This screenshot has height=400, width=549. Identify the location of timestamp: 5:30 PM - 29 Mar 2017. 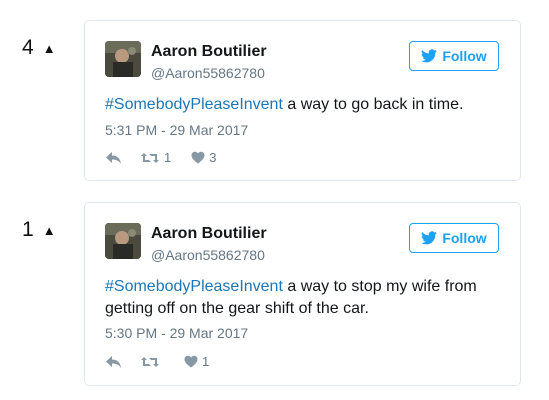
(176, 333).